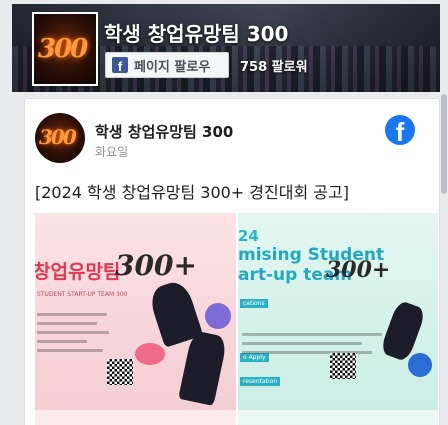 The image size is (448, 425). What do you see at coordinates (248, 236) in the screenshot?
I see `poster-year: 24` at bounding box center [248, 236].